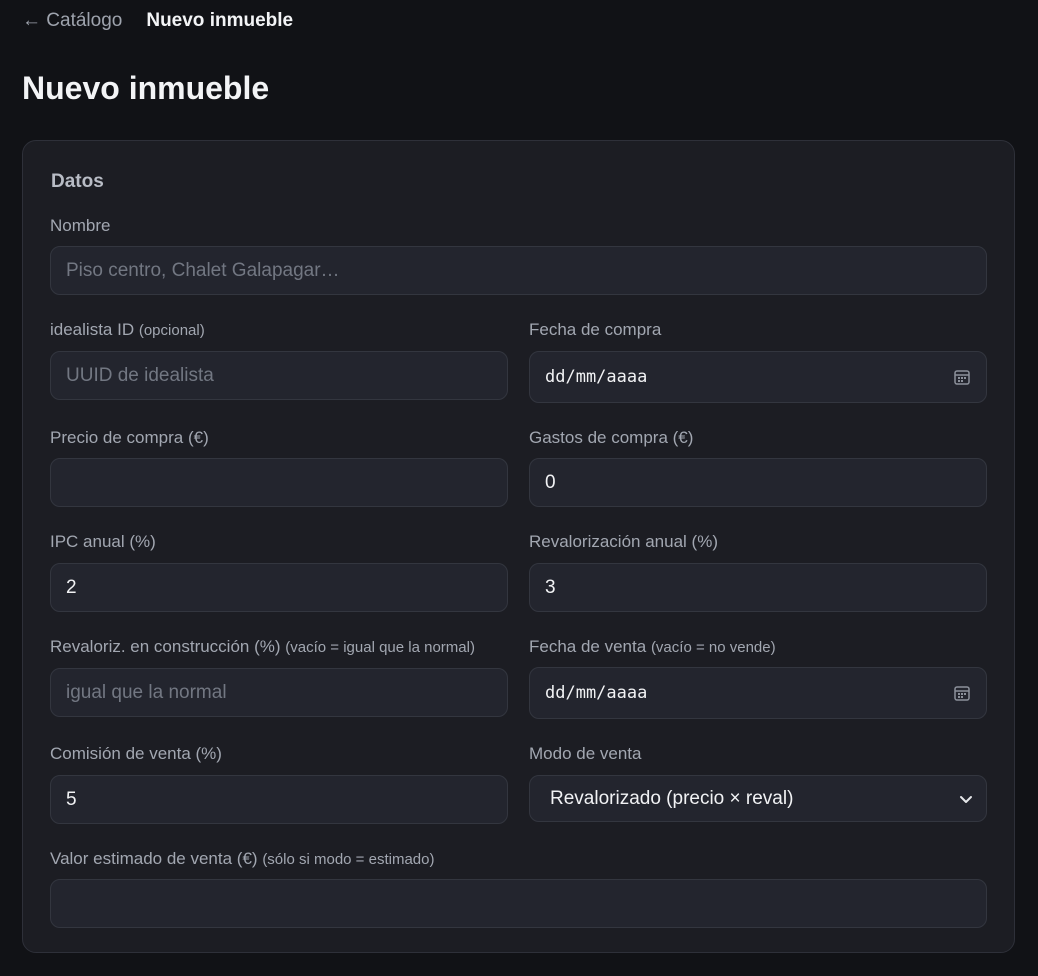 The width and height of the screenshot is (1038, 976). I want to click on gastos-compra-field: Gastos de compra (€) 0, so click(758, 467).